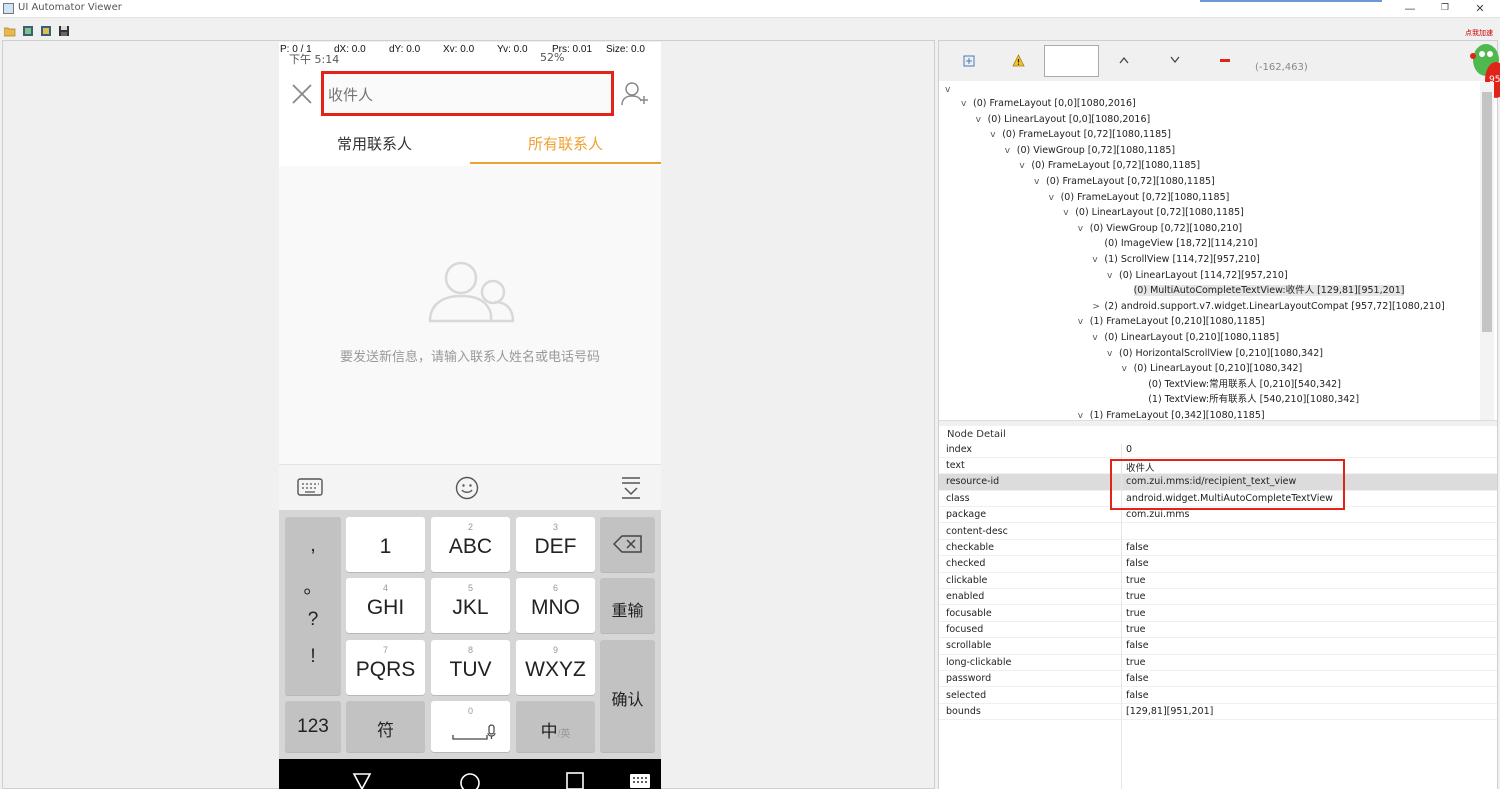 This screenshot has width=1500, height=794. What do you see at coordinates (1218, 564) in the screenshot?
I see `detail-row: checked false` at bounding box center [1218, 564].